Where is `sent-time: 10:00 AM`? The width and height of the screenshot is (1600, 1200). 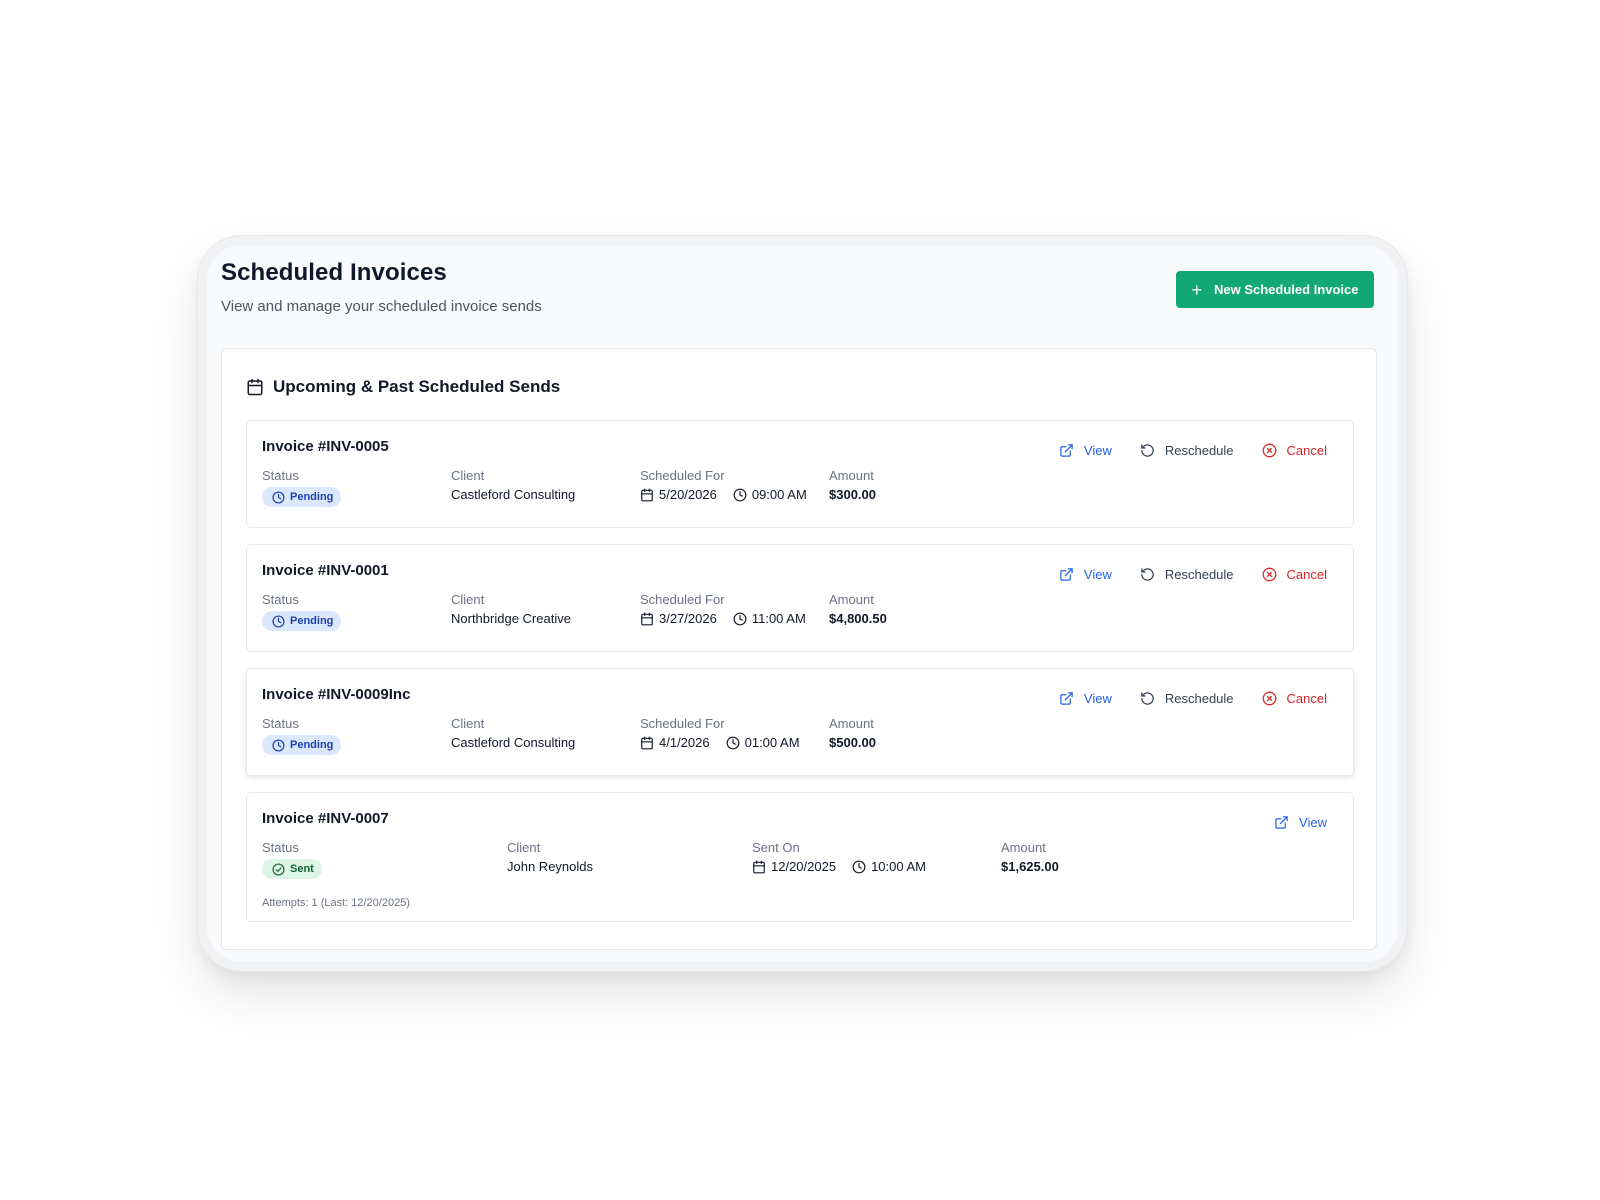
sent-time: 10:00 AM is located at coordinates (899, 866).